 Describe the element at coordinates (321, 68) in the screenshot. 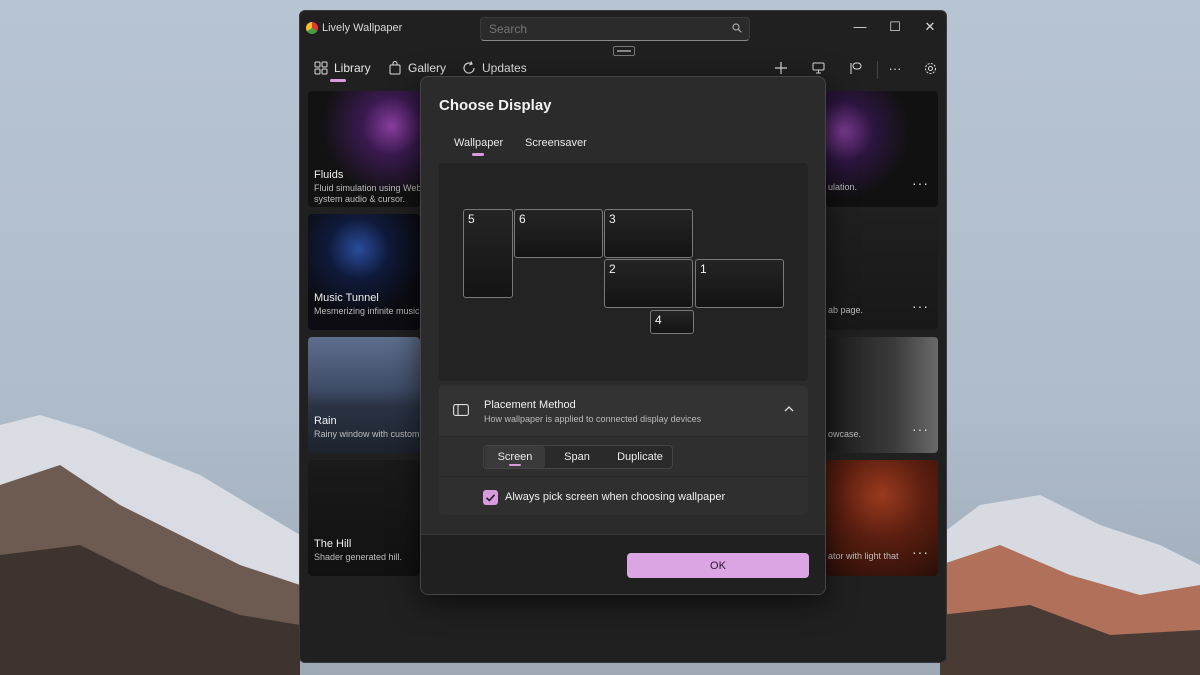

I see `grid-icon` at that location.